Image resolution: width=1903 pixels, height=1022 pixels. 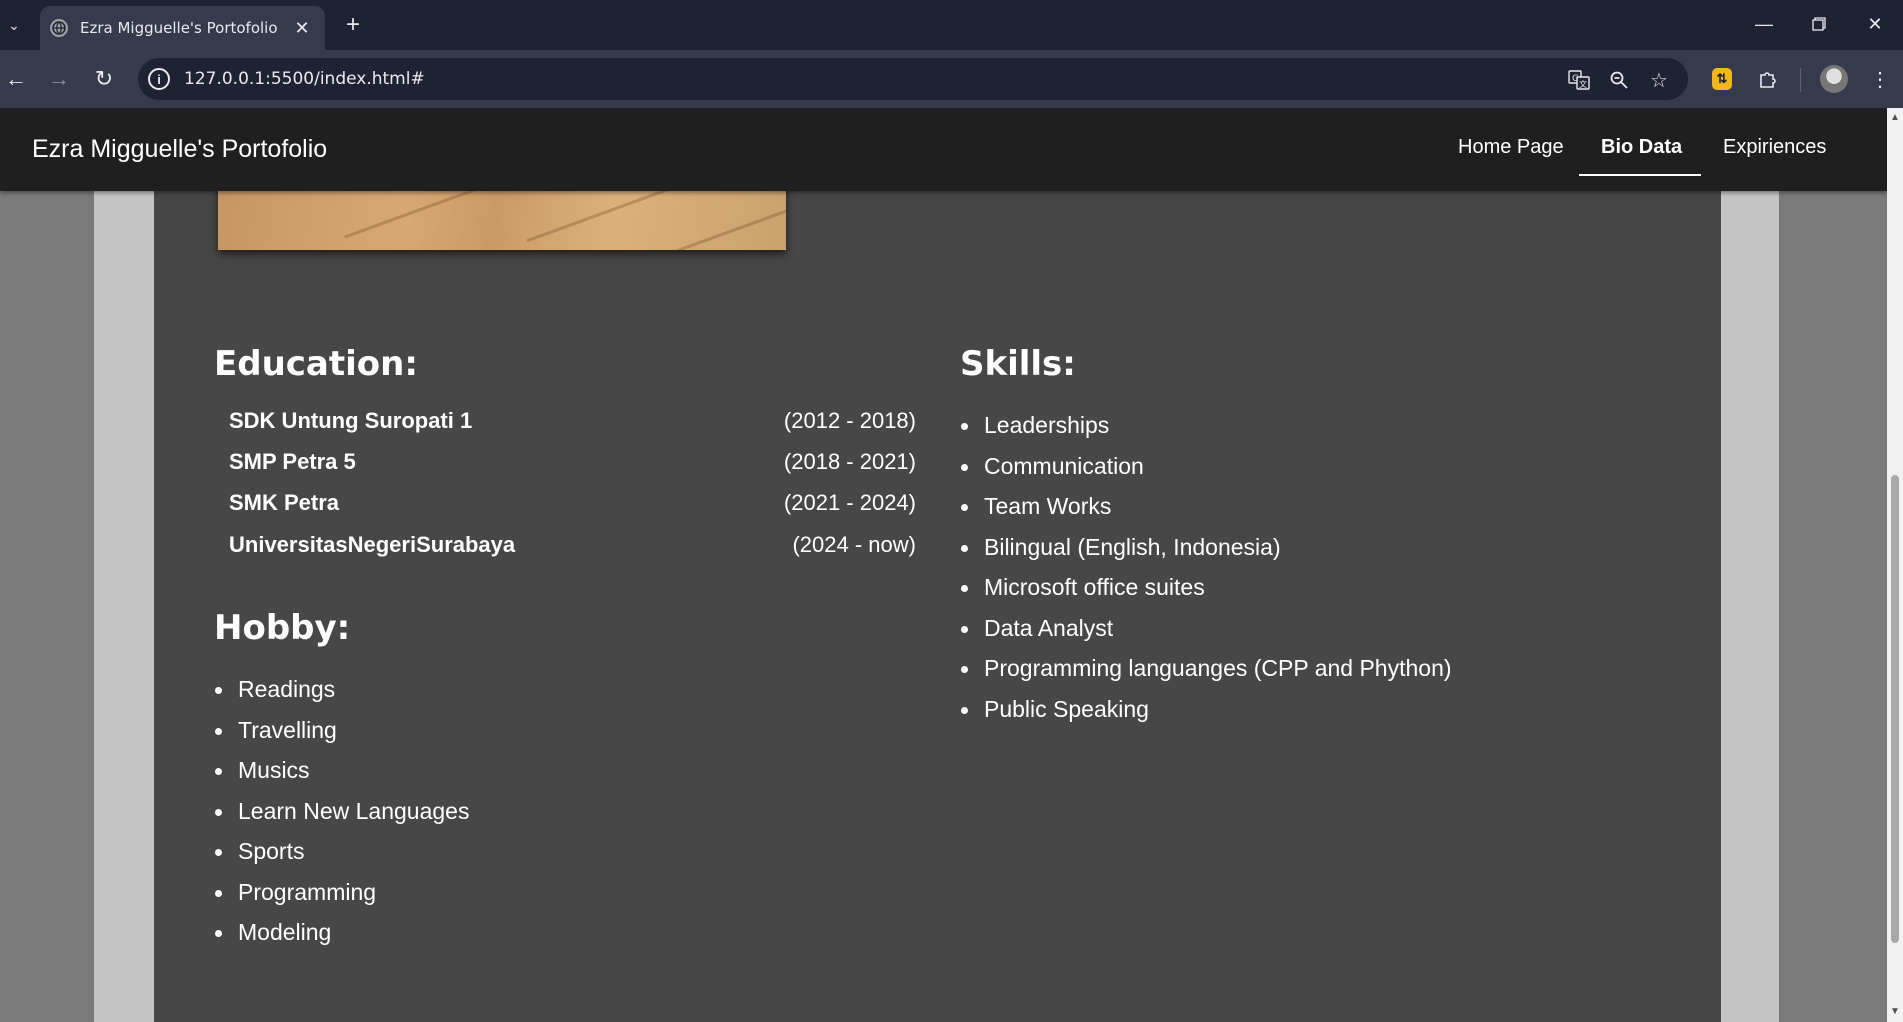 What do you see at coordinates (316, 364) in the screenshot?
I see `education-heading: Education:` at bounding box center [316, 364].